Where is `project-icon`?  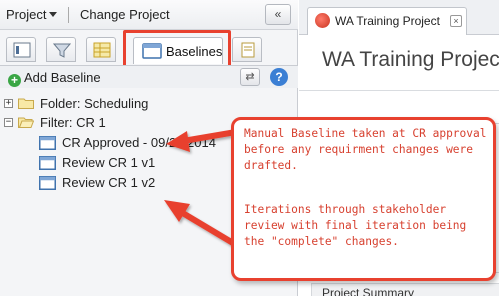
project-icon is located at coordinates (322, 20).